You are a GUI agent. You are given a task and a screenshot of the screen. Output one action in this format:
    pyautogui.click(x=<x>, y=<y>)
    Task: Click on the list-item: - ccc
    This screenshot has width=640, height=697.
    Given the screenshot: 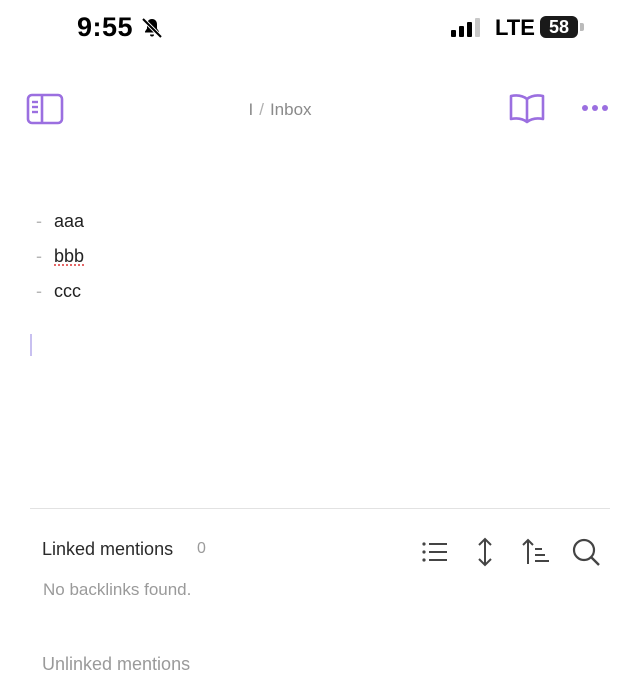 What is the action you would take?
    pyautogui.click(x=58, y=291)
    